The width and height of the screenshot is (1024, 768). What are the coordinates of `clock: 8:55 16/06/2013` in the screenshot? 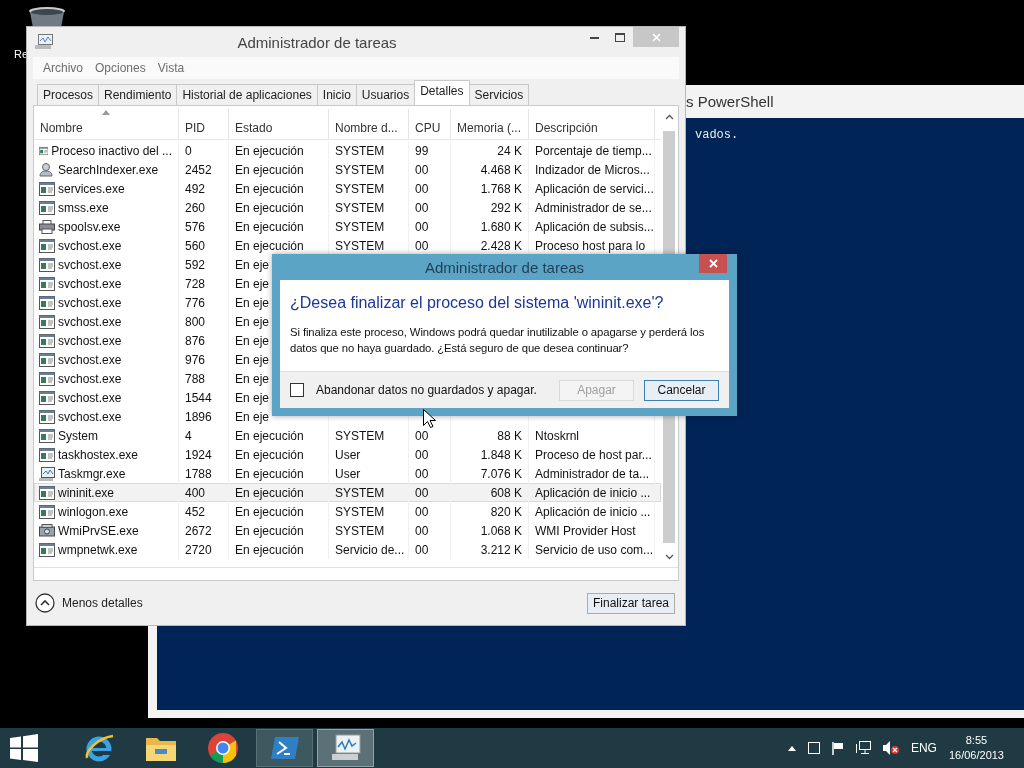 It's located at (976, 748).